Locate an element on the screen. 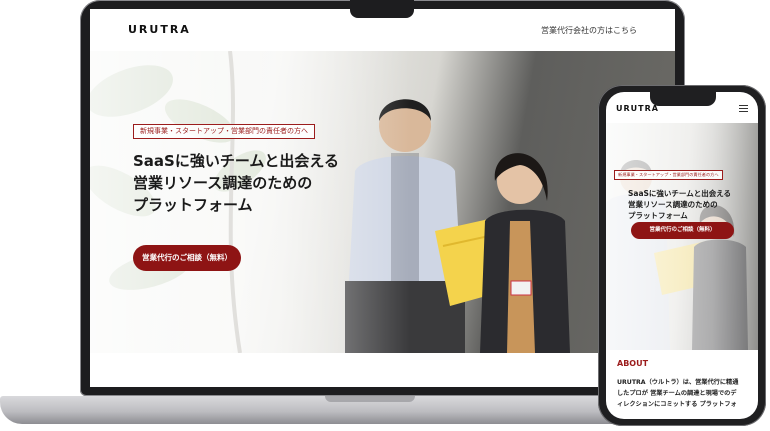  hamburger-menu-icon is located at coordinates (743, 108).